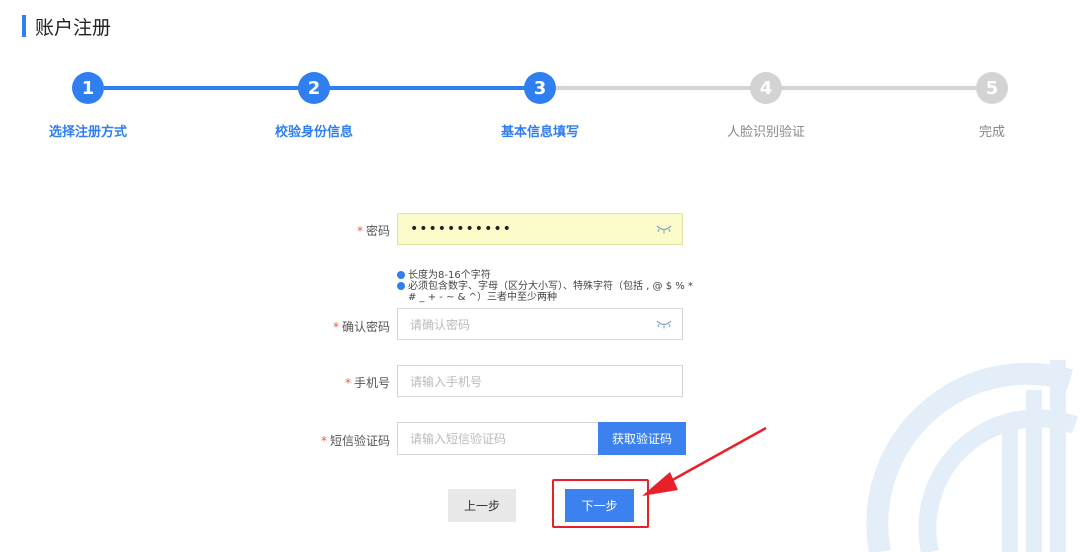 This screenshot has height=552, width=1080. I want to click on password-value: •••••••••••, so click(461, 229).